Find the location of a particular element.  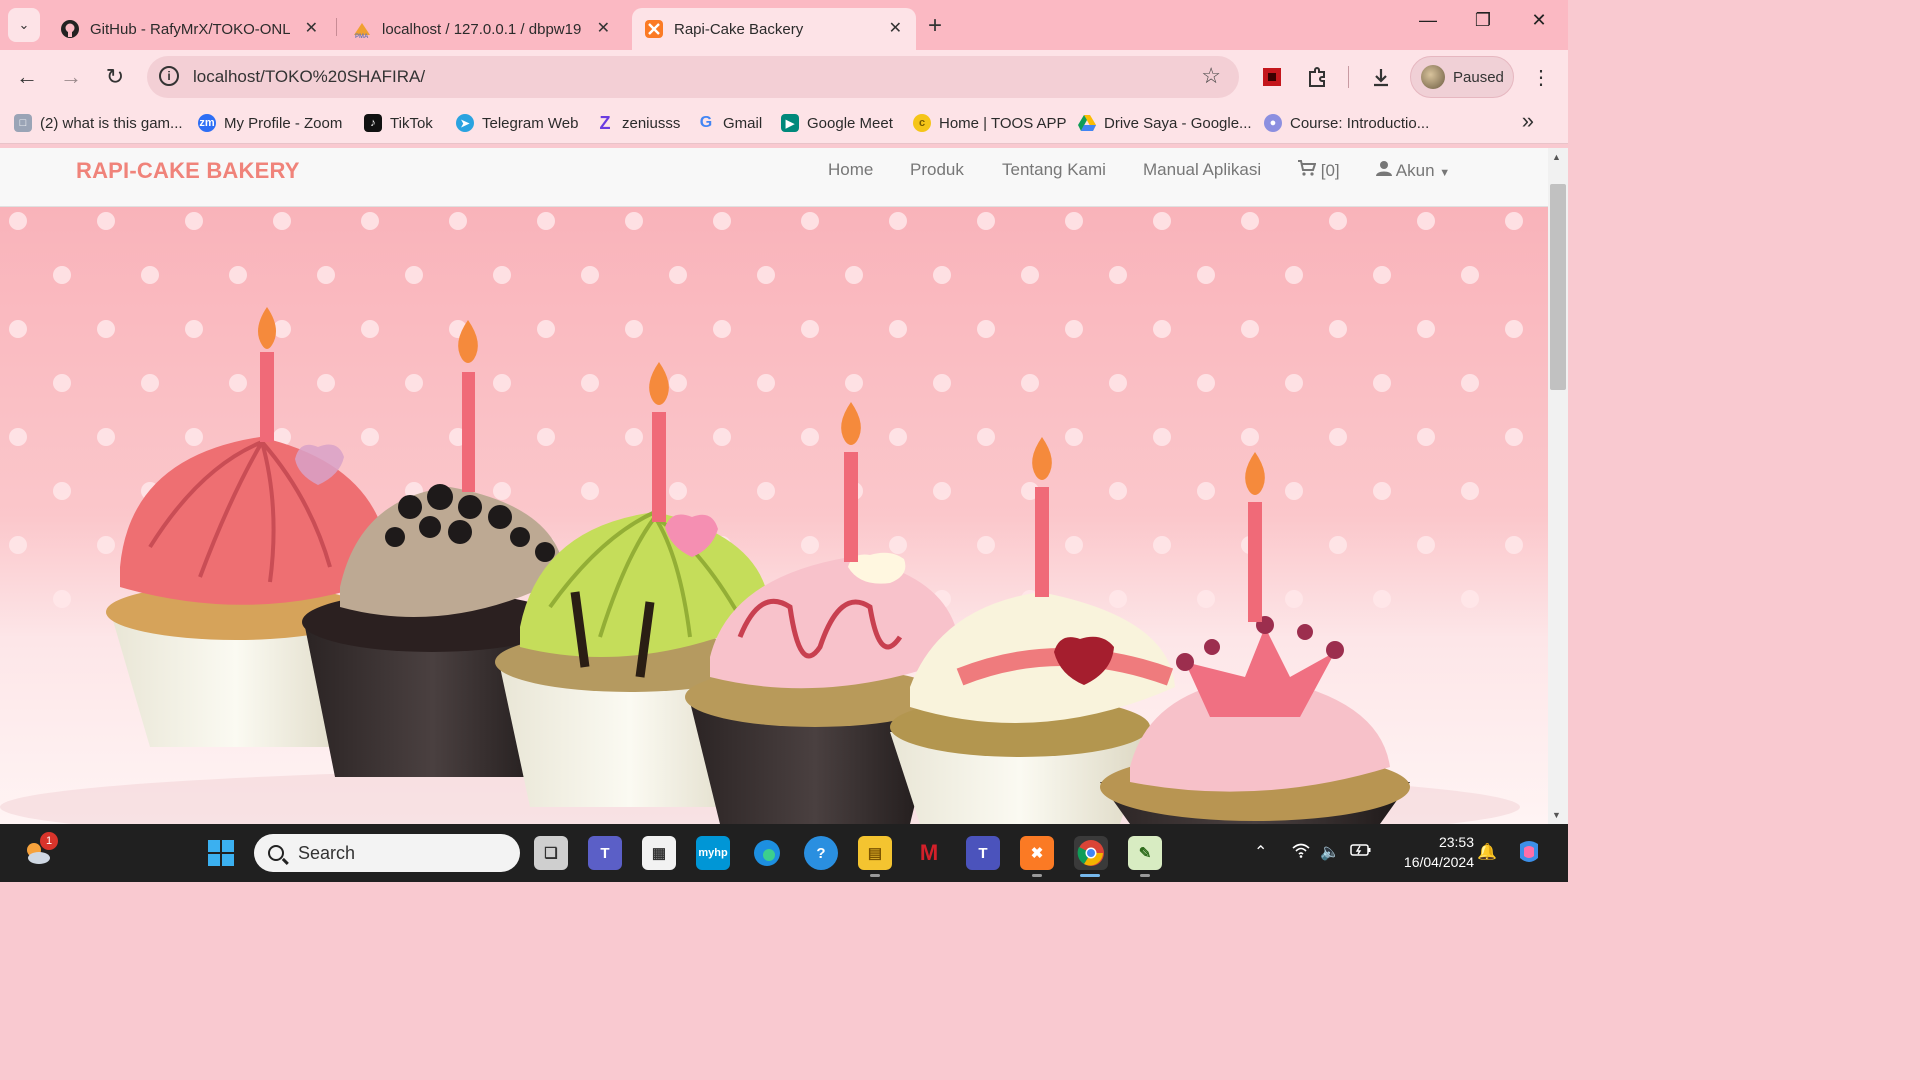

xampp-taskbar-icon: ✖ is located at coordinates (1037, 853).